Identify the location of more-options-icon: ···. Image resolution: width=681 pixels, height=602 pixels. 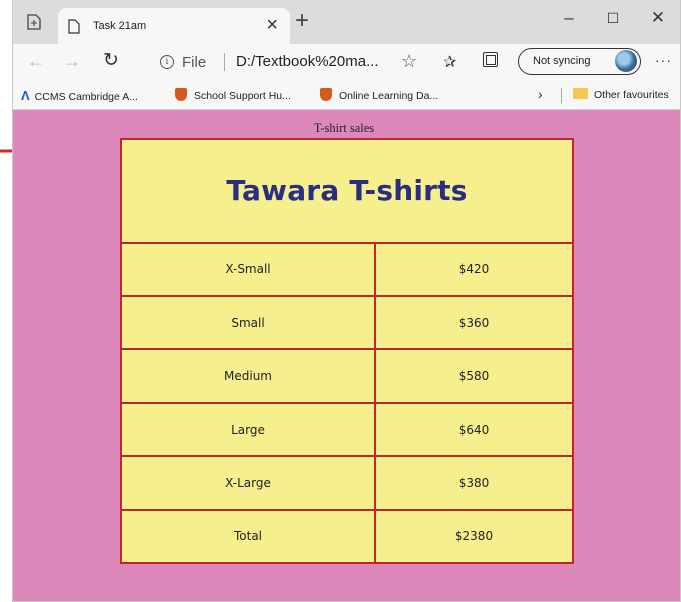
(663, 60).